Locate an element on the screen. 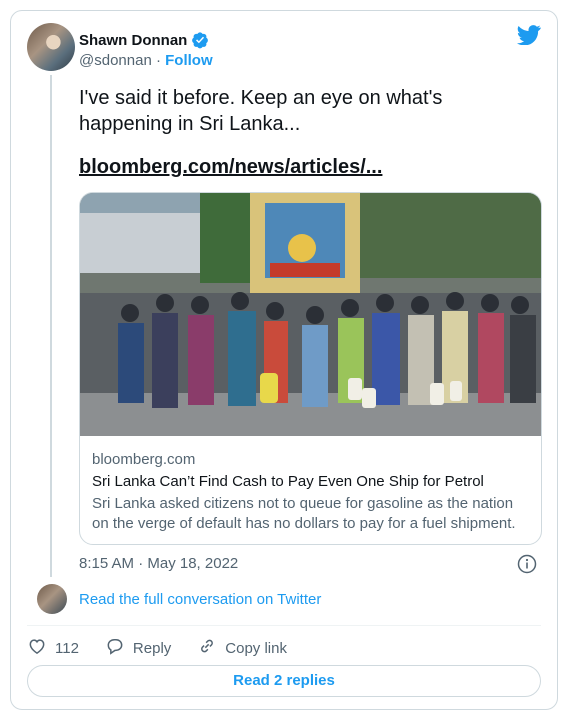  reply-icon is located at coordinates (115, 648).